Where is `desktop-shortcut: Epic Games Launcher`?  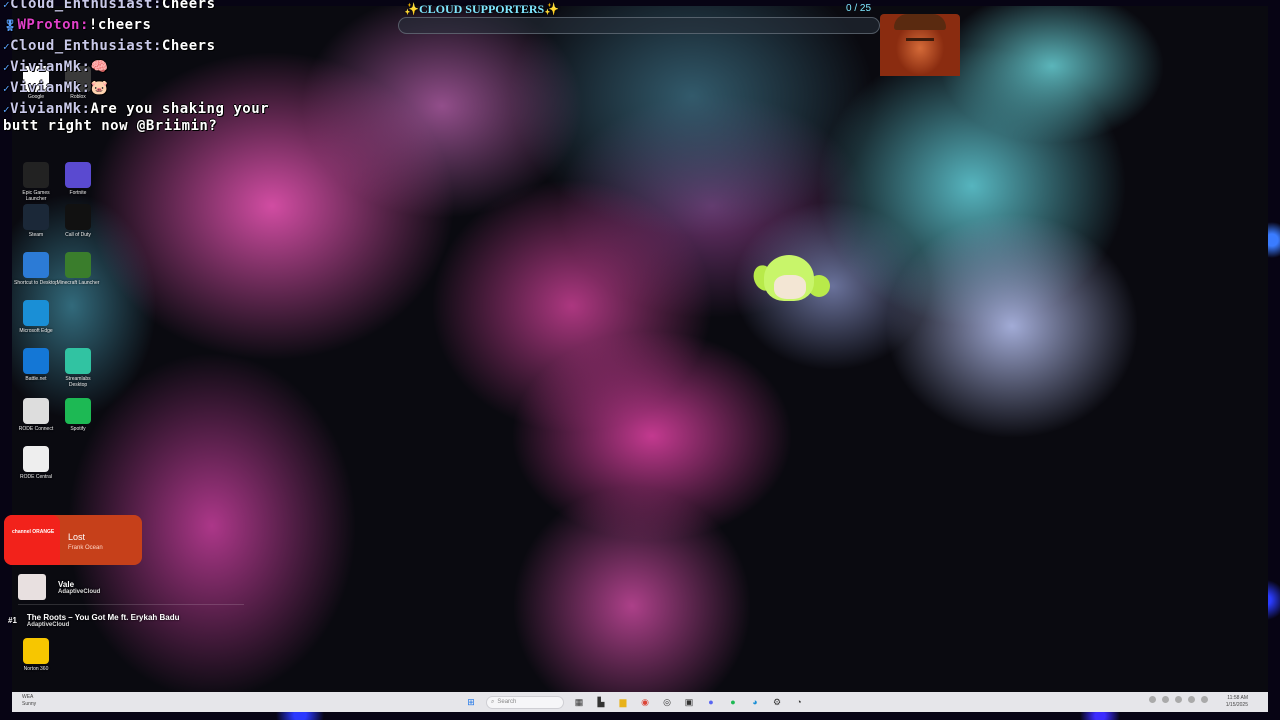
desktop-shortcut: Epic Games Launcher is located at coordinates (36, 182).